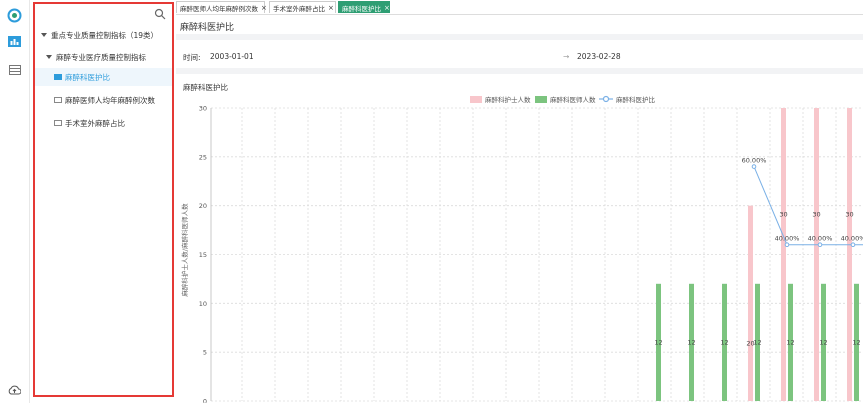 The height and width of the screenshot is (403, 863). Describe the element at coordinates (101, 57) in the screenshot. I see `tree-item-label: 麻醉专业医疗质量控制指标` at that location.